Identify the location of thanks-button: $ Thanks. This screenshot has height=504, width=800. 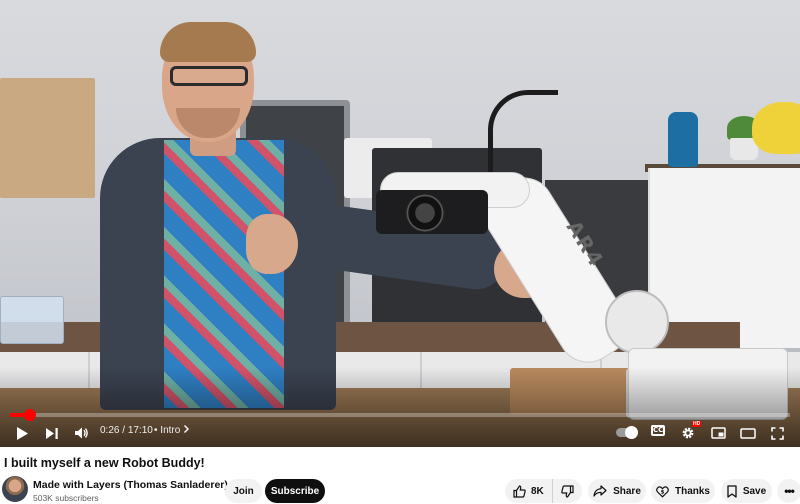
(683, 491).